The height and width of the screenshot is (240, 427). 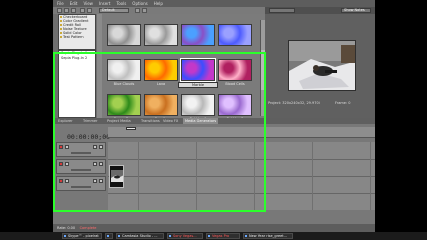 I want to click on preview-project-info: Project: 320x240x32, 29.970i, so click(x=294, y=103).